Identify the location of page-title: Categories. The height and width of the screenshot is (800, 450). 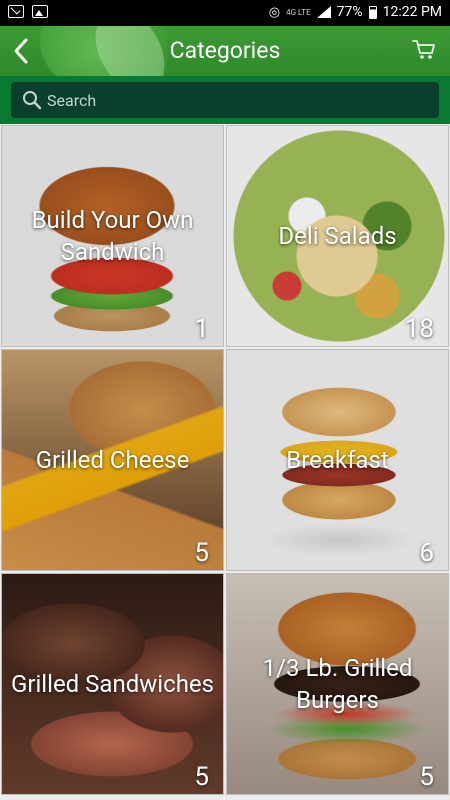
(225, 50).